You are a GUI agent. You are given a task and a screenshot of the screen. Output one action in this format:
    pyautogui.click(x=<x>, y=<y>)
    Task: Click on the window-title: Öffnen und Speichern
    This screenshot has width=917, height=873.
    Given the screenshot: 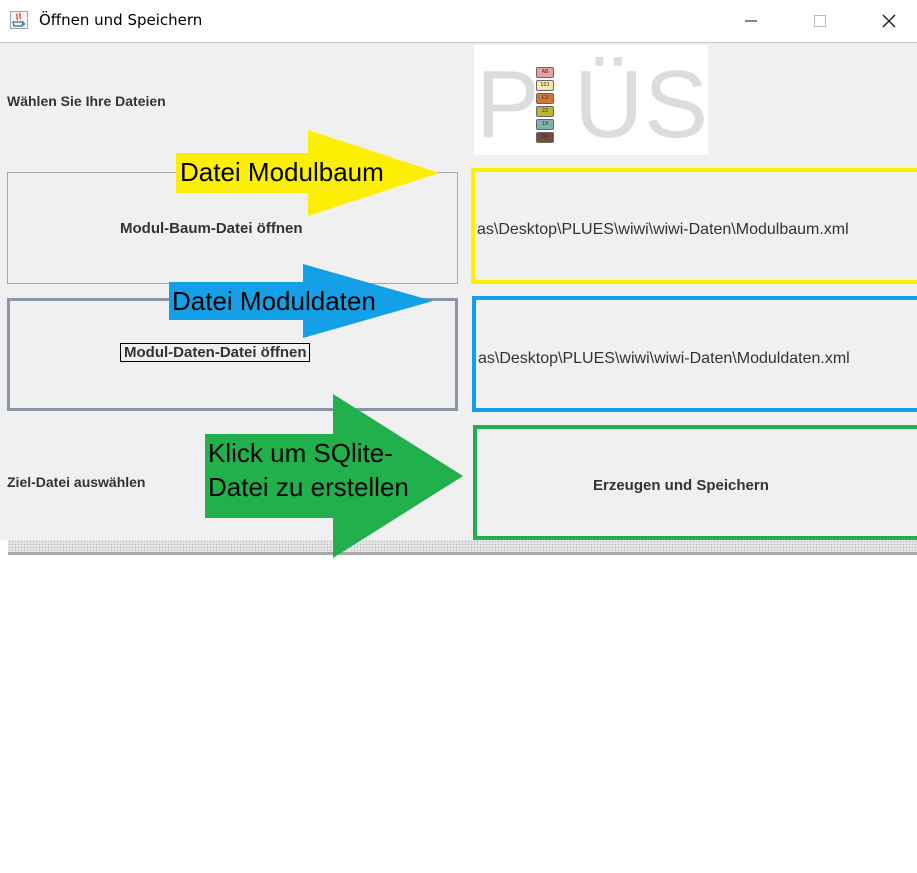 What is the action you would take?
    pyautogui.click(x=121, y=20)
    